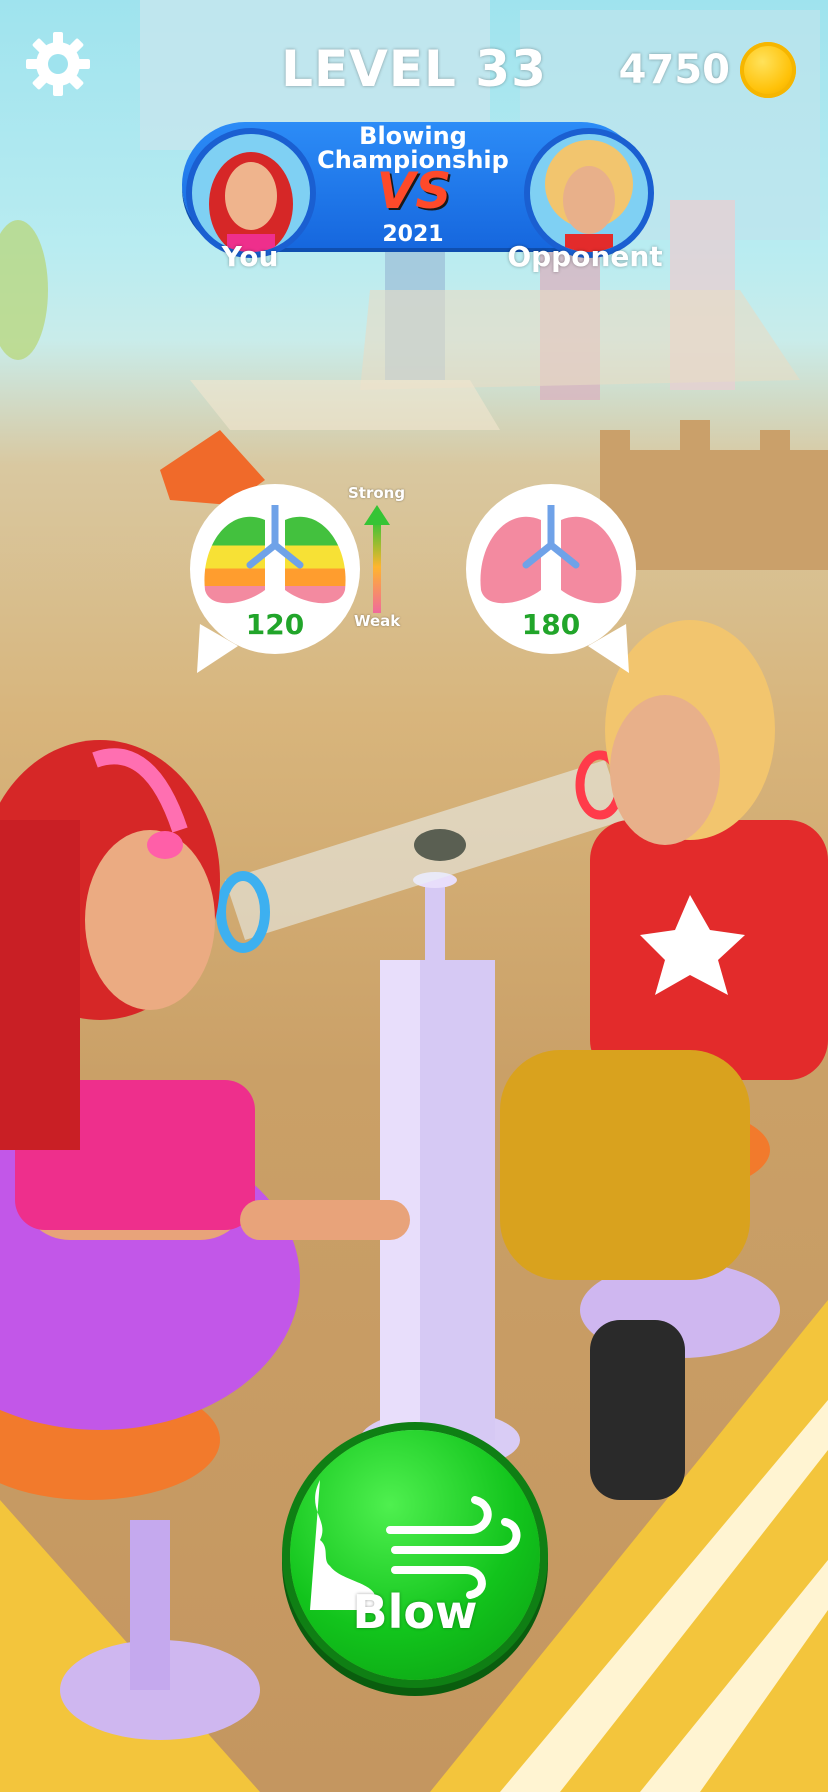 This screenshot has height=1792, width=828. What do you see at coordinates (345, 405) in the screenshot?
I see `towel` at bounding box center [345, 405].